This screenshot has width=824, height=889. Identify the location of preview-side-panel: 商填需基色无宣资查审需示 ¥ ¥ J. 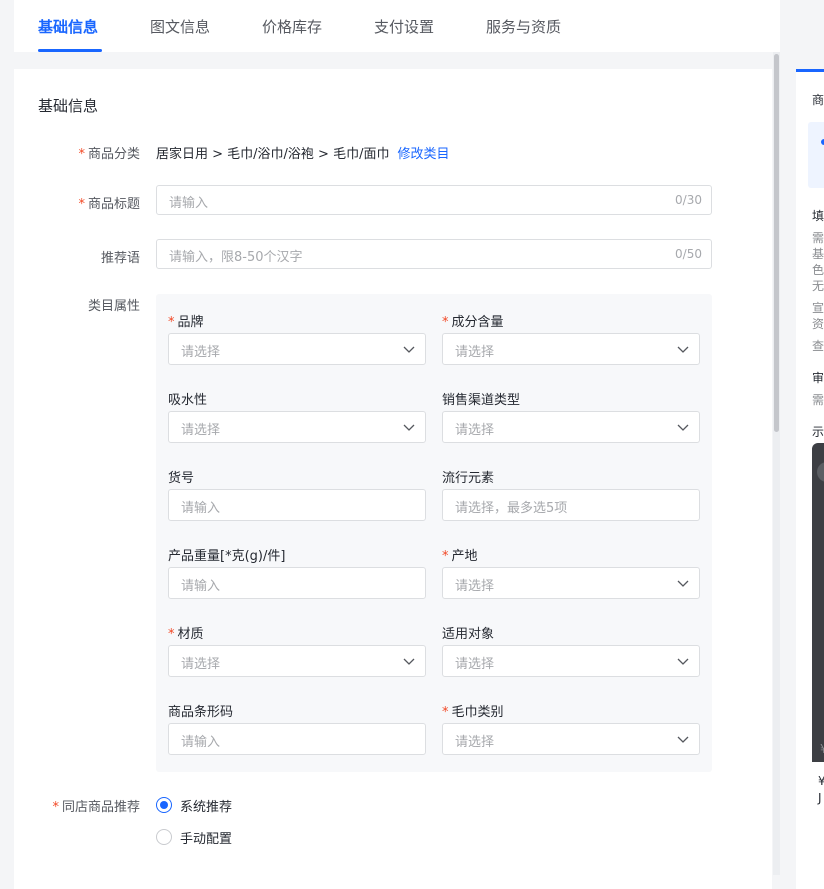
(810, 479).